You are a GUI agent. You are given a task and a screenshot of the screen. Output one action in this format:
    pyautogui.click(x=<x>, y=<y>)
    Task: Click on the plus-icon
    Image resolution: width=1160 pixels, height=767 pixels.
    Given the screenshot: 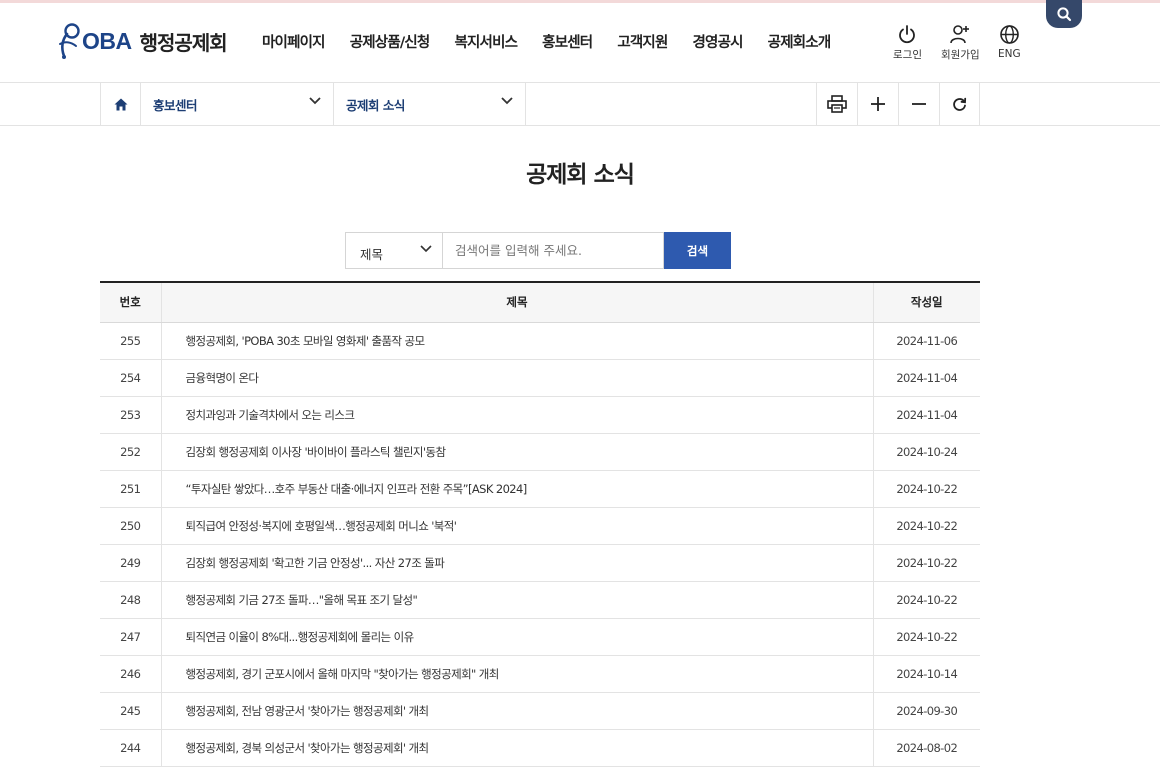 What is the action you would take?
    pyautogui.click(x=878, y=104)
    